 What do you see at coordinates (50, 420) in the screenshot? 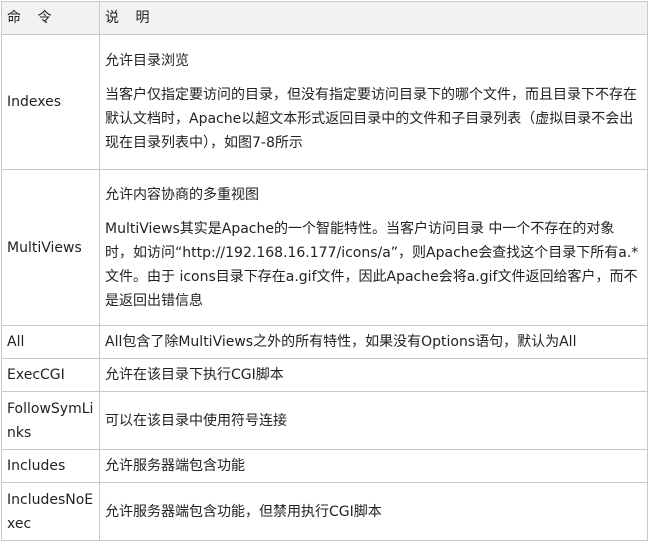
I see `command-cell: FollowSymLinks` at bounding box center [50, 420].